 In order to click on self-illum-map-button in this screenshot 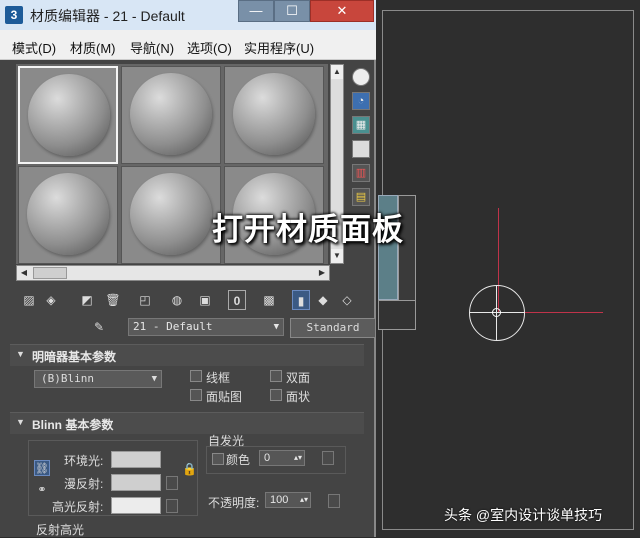, I will do `click(328, 458)`.